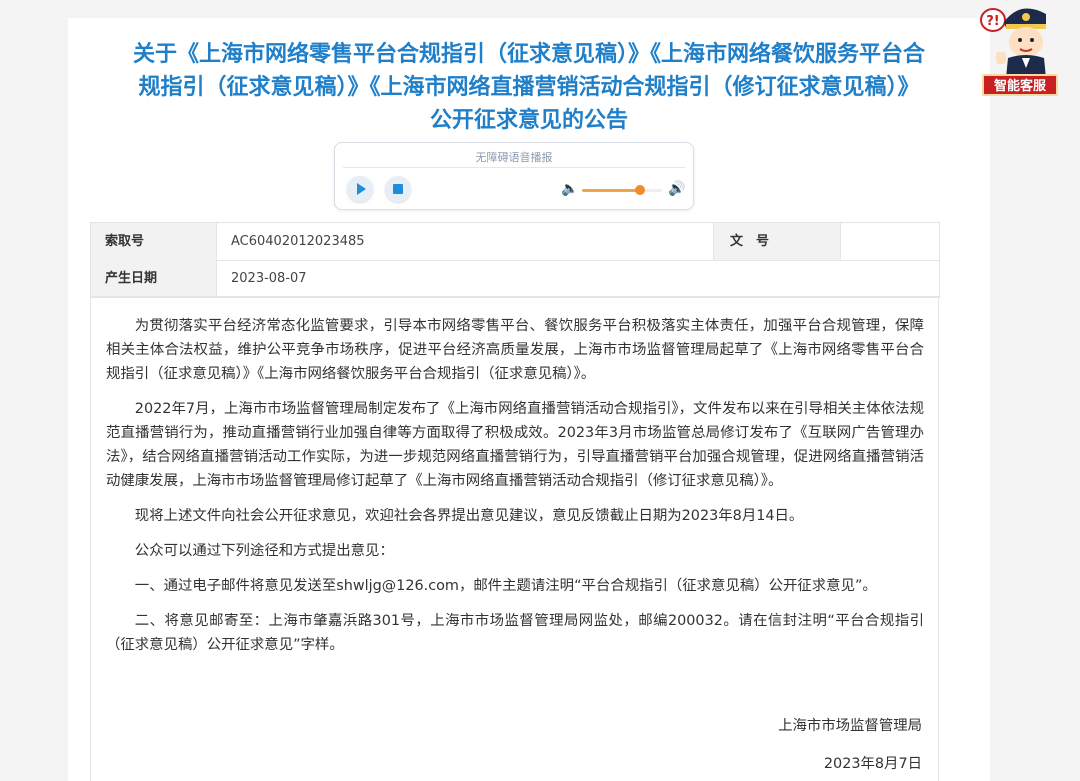  I want to click on stop-icon, so click(398, 189).